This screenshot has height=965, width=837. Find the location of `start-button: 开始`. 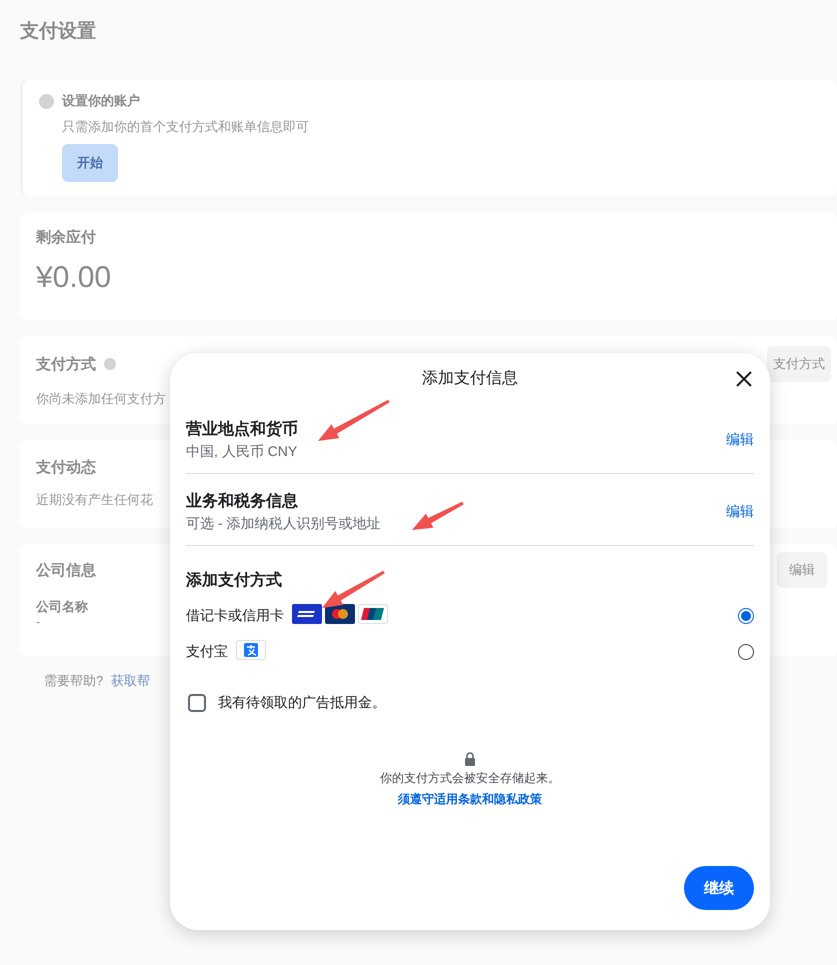

start-button: 开始 is located at coordinates (90, 163).